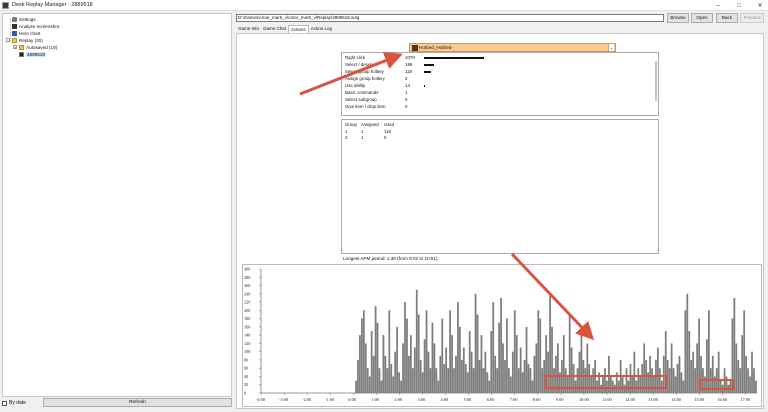  Describe the element at coordinates (362, 92) in the screenshot. I see `stat-label: Basic commands` at that location.